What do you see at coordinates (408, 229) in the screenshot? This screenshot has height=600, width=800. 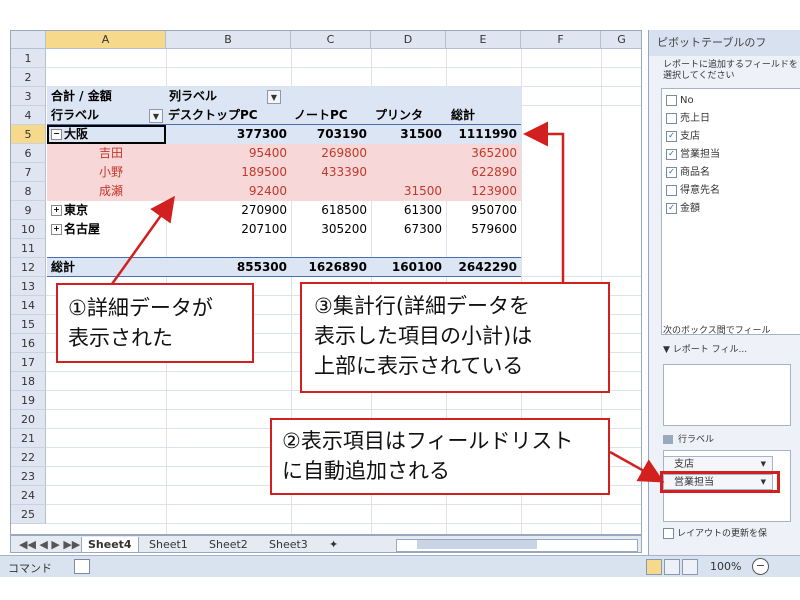 I see `value-cell: 67300` at bounding box center [408, 229].